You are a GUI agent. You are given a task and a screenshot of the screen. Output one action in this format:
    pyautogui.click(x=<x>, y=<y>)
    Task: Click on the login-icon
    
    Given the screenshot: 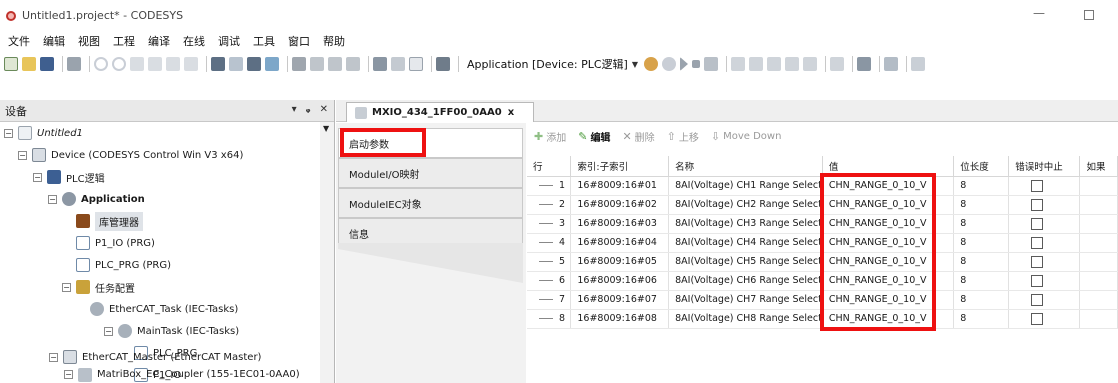 What is the action you would take?
    pyautogui.click(x=650, y=64)
    